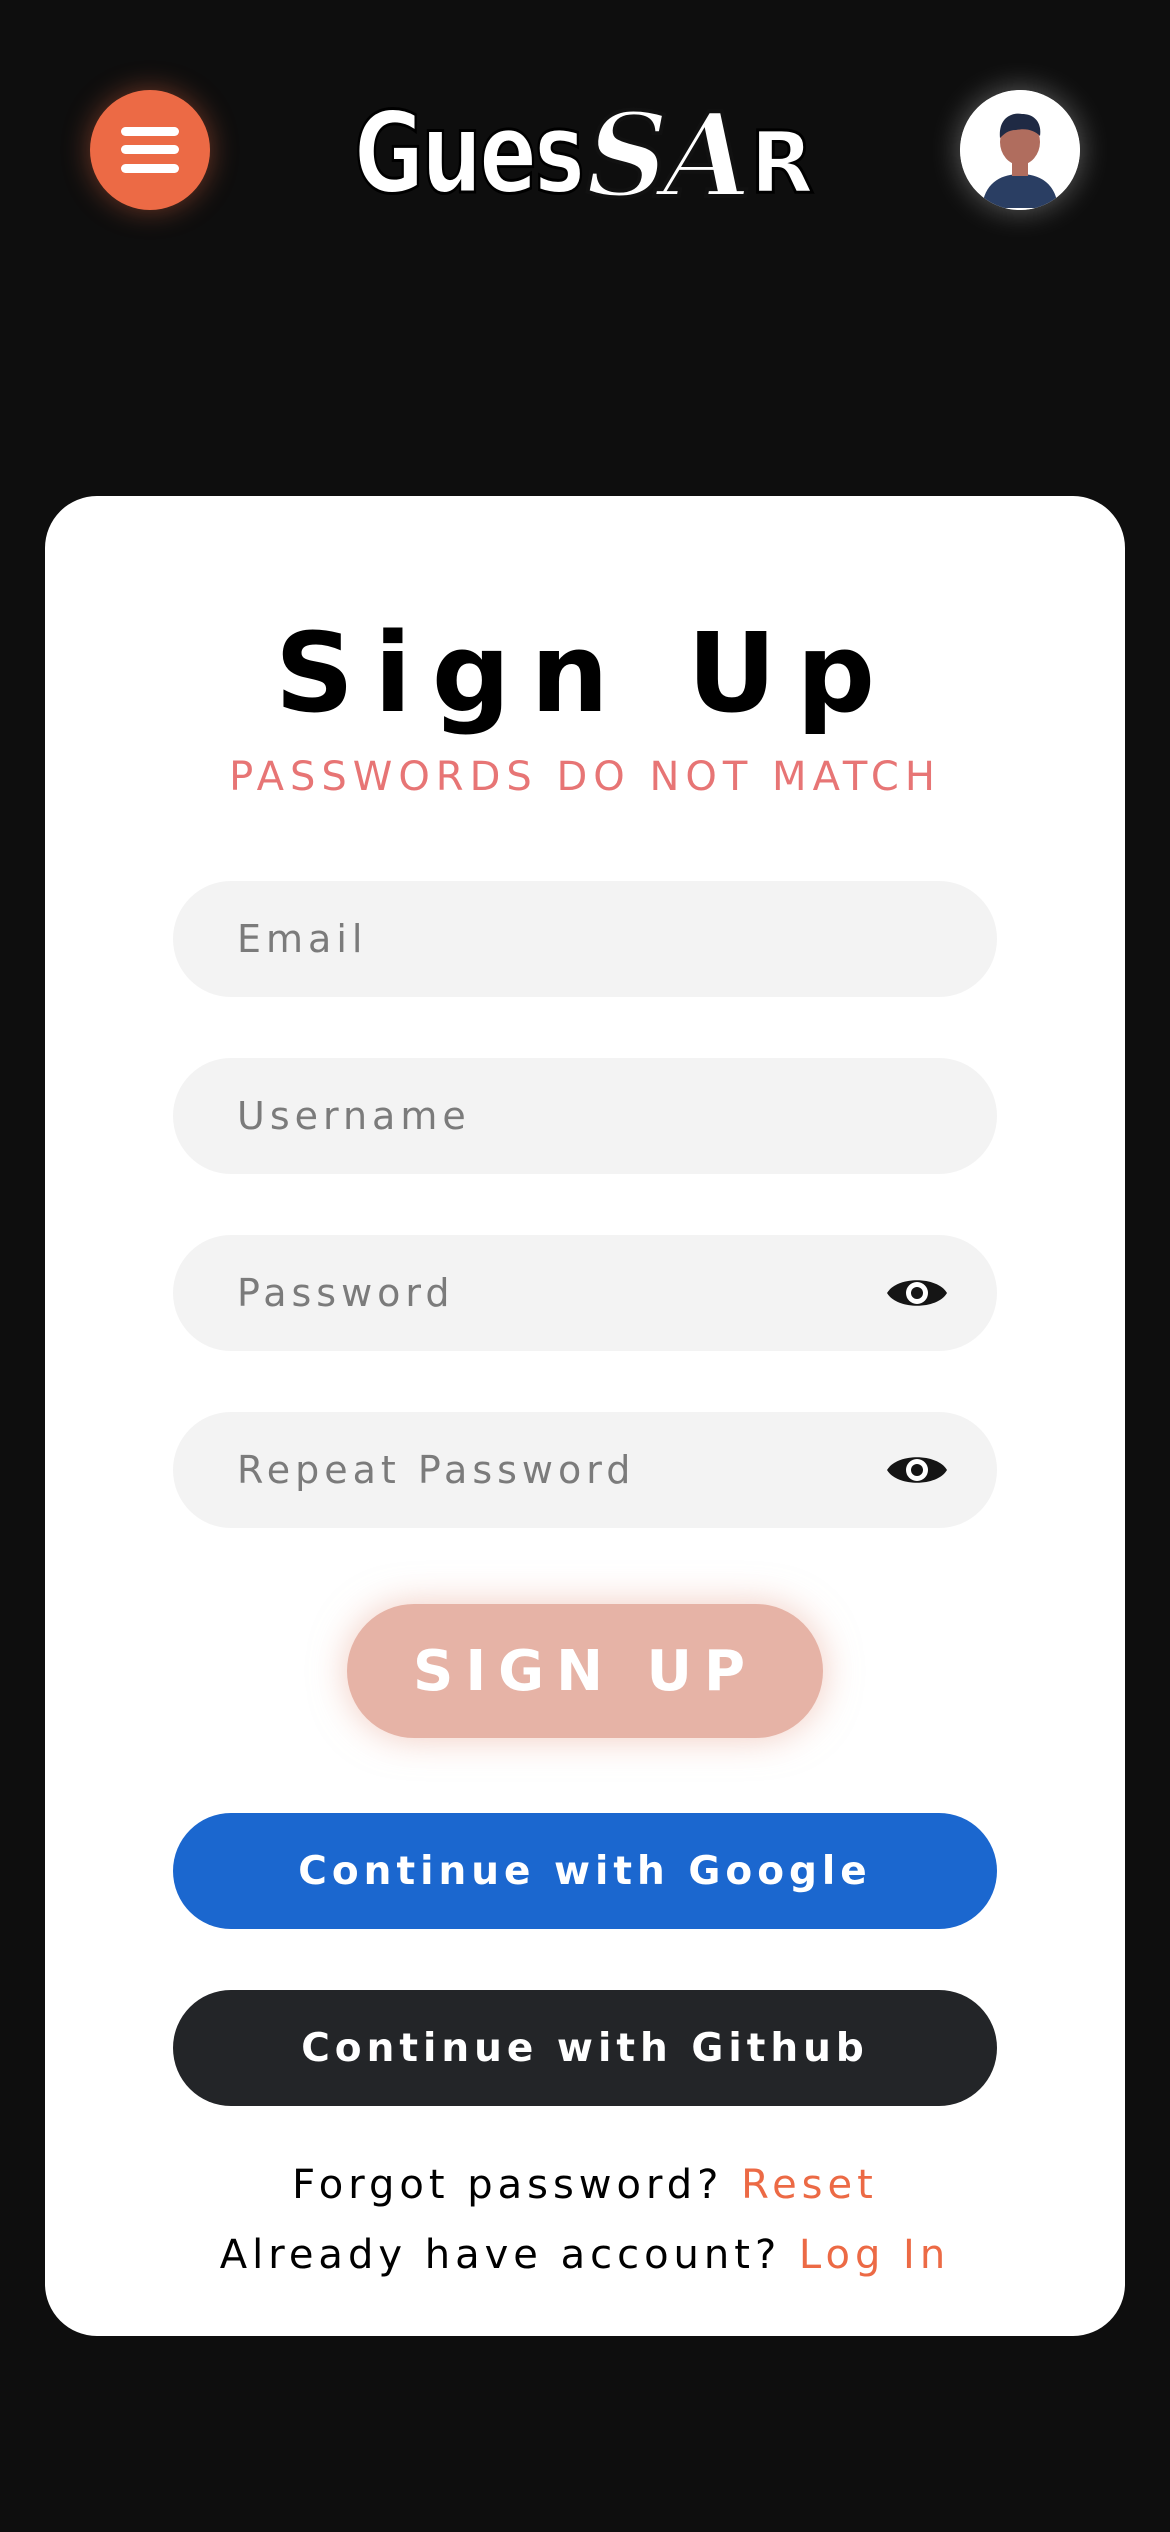  What do you see at coordinates (809, 2185) in the screenshot?
I see `reset-link: Reset` at bounding box center [809, 2185].